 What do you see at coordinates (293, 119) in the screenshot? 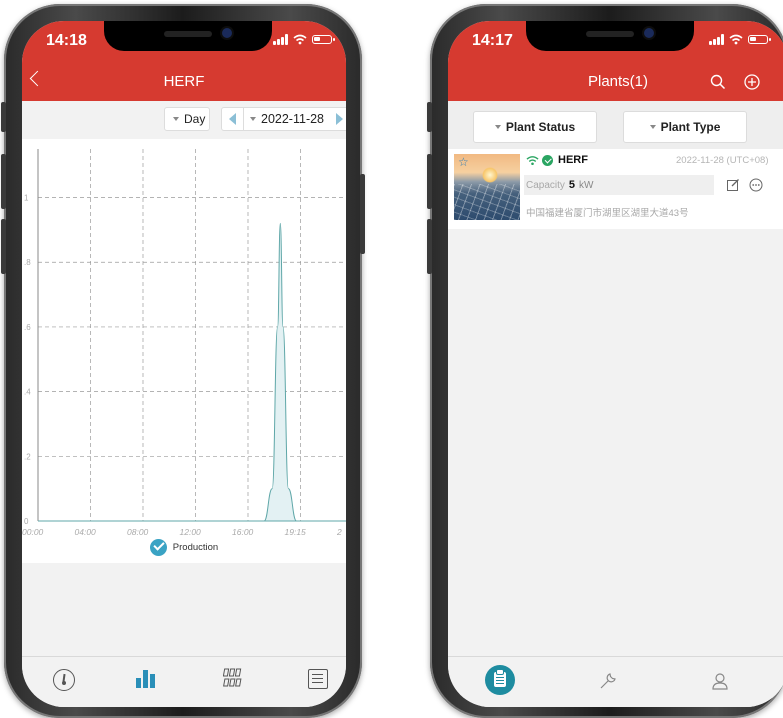
I see `date-value: 2022-11-28` at bounding box center [293, 119].